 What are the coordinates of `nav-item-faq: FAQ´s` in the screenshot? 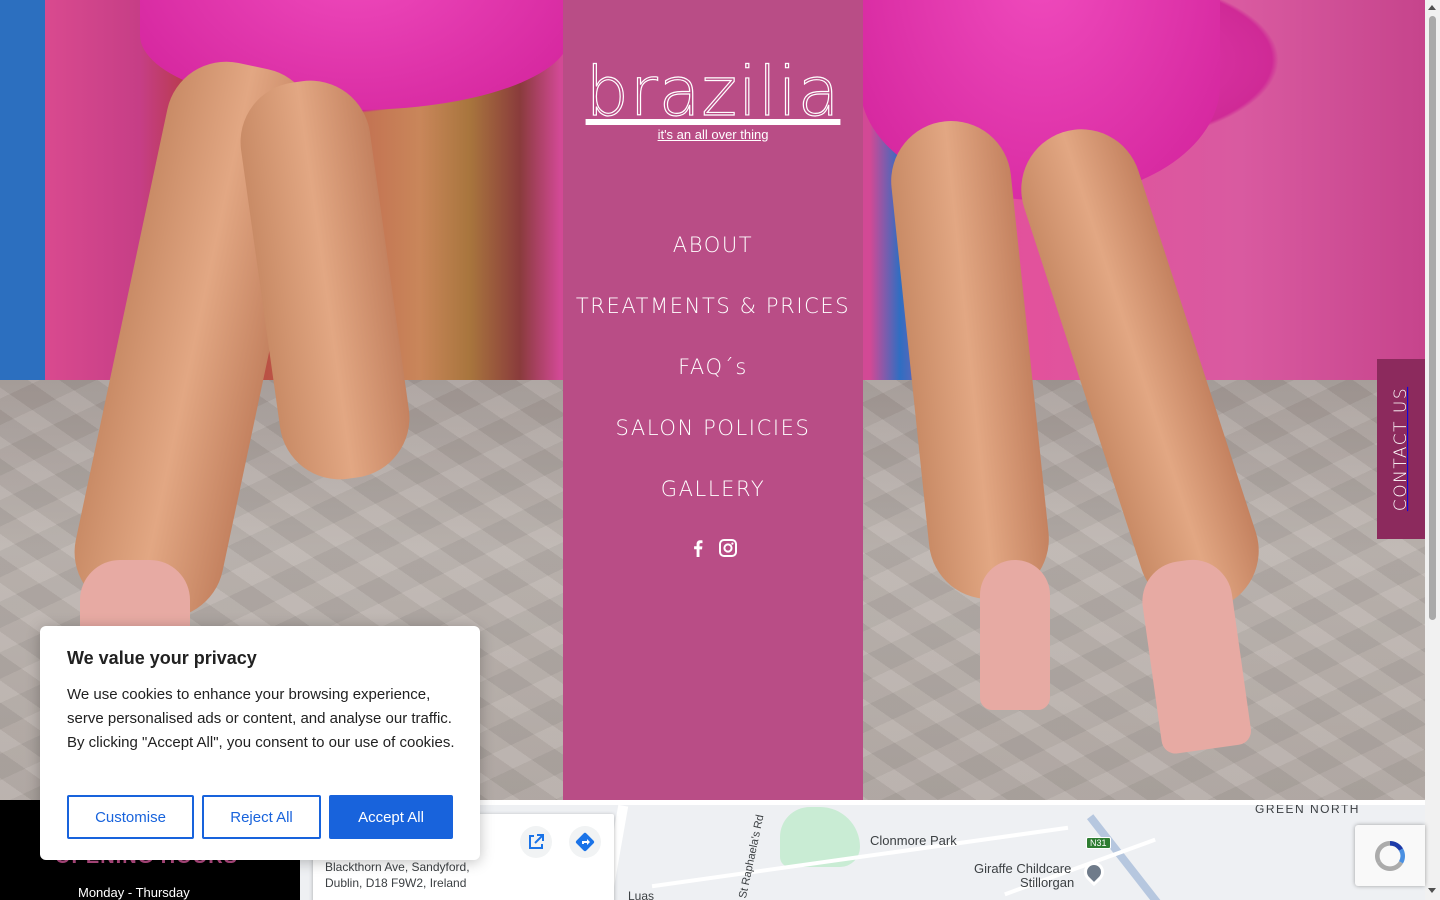 It's located at (713, 366).